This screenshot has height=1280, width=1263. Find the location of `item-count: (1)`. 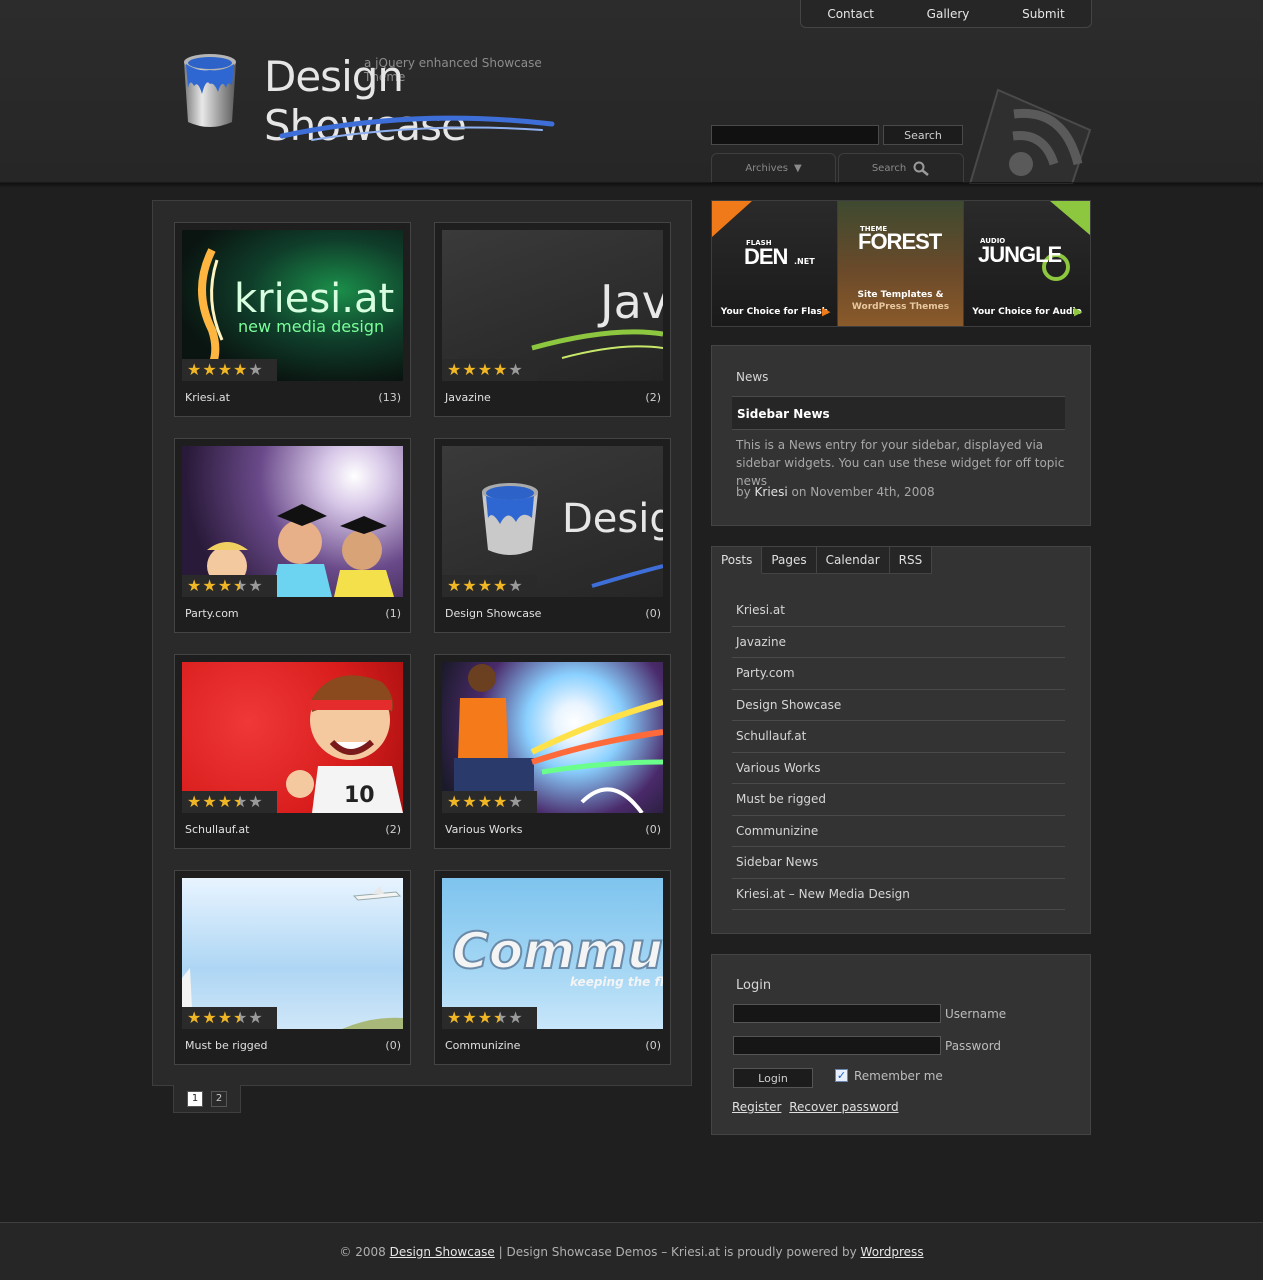

item-count: (1) is located at coordinates (393, 613).